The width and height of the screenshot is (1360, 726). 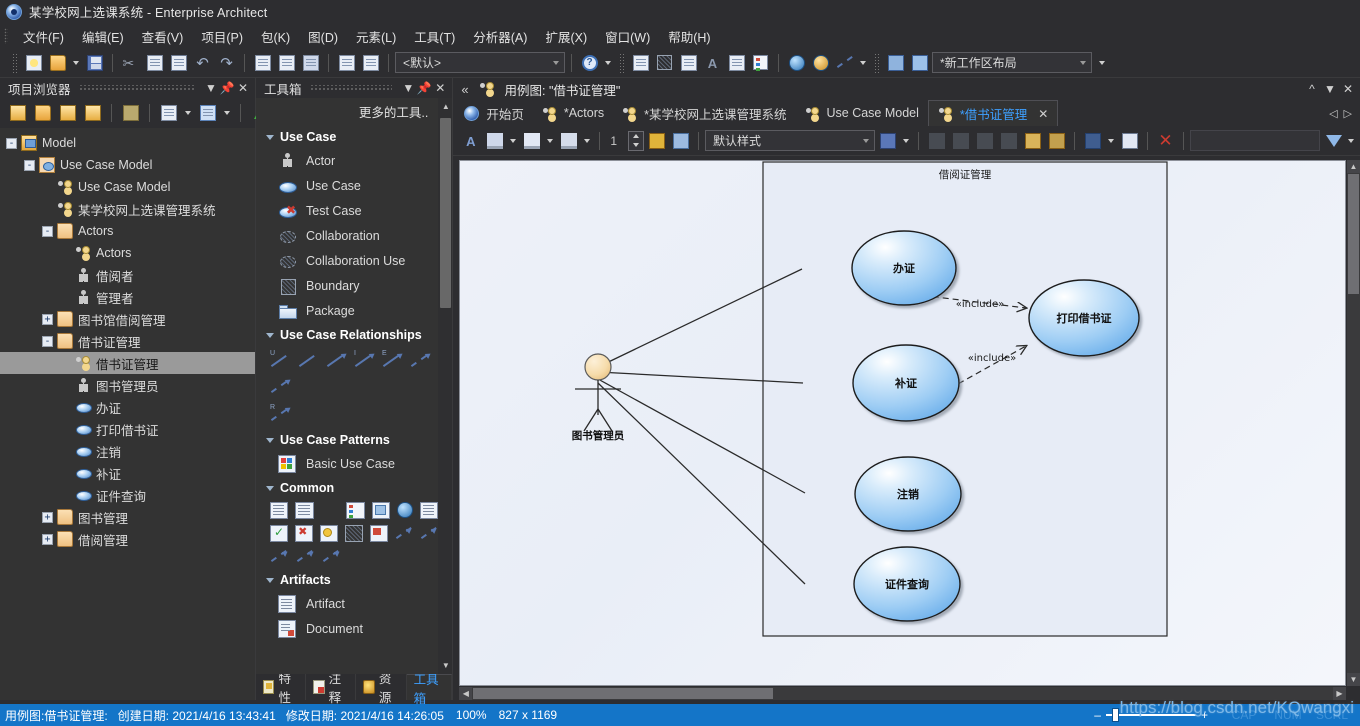 What do you see at coordinates (712, 62) in the screenshot?
I see `text-style-button: A` at bounding box center [712, 62].